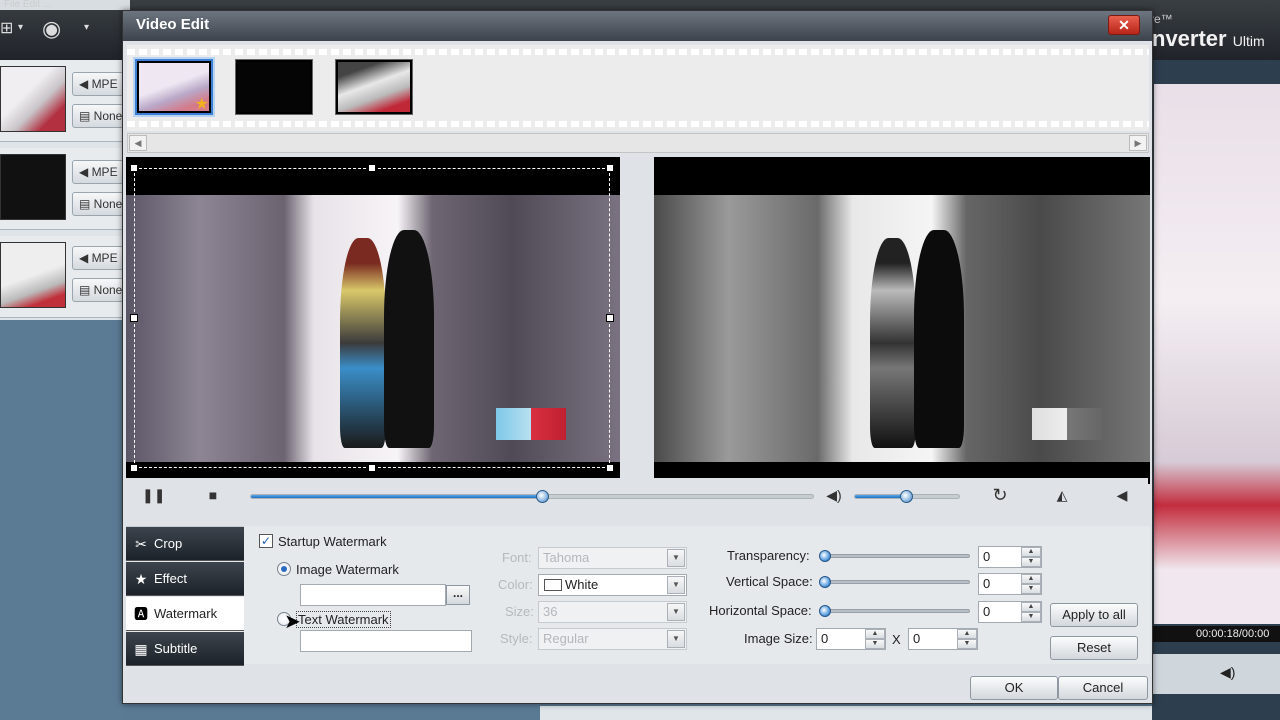 This screenshot has width=1280, height=720. I want to click on preview-panel: 00:00:18/00:00 ◀), so click(1216, 390).